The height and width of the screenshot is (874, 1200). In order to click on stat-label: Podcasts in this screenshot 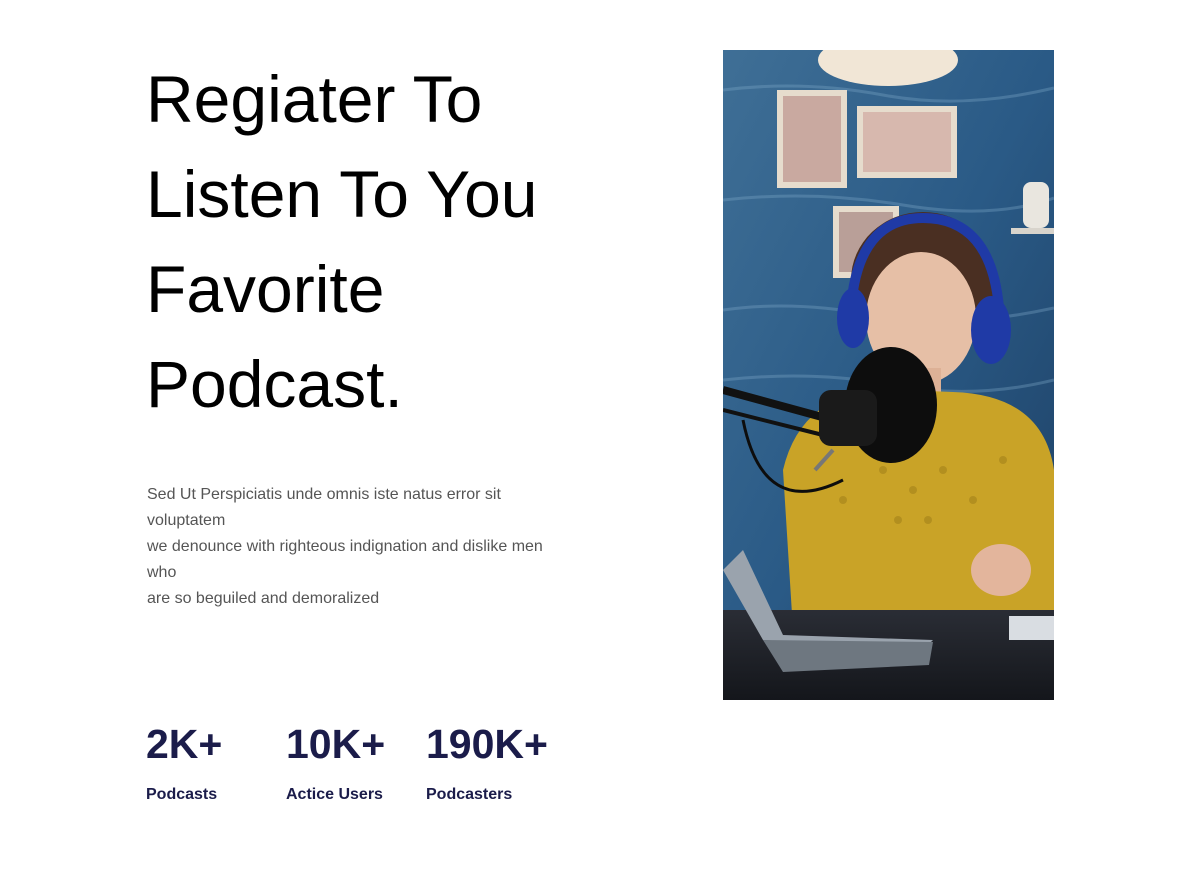, I will do `click(182, 794)`.